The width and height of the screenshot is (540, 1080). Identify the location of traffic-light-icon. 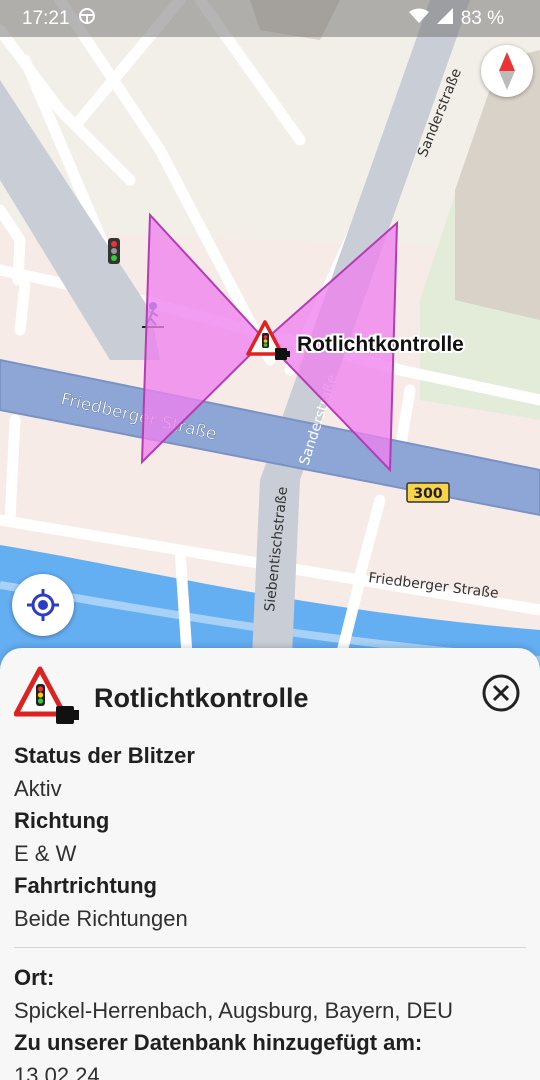
(114, 251).